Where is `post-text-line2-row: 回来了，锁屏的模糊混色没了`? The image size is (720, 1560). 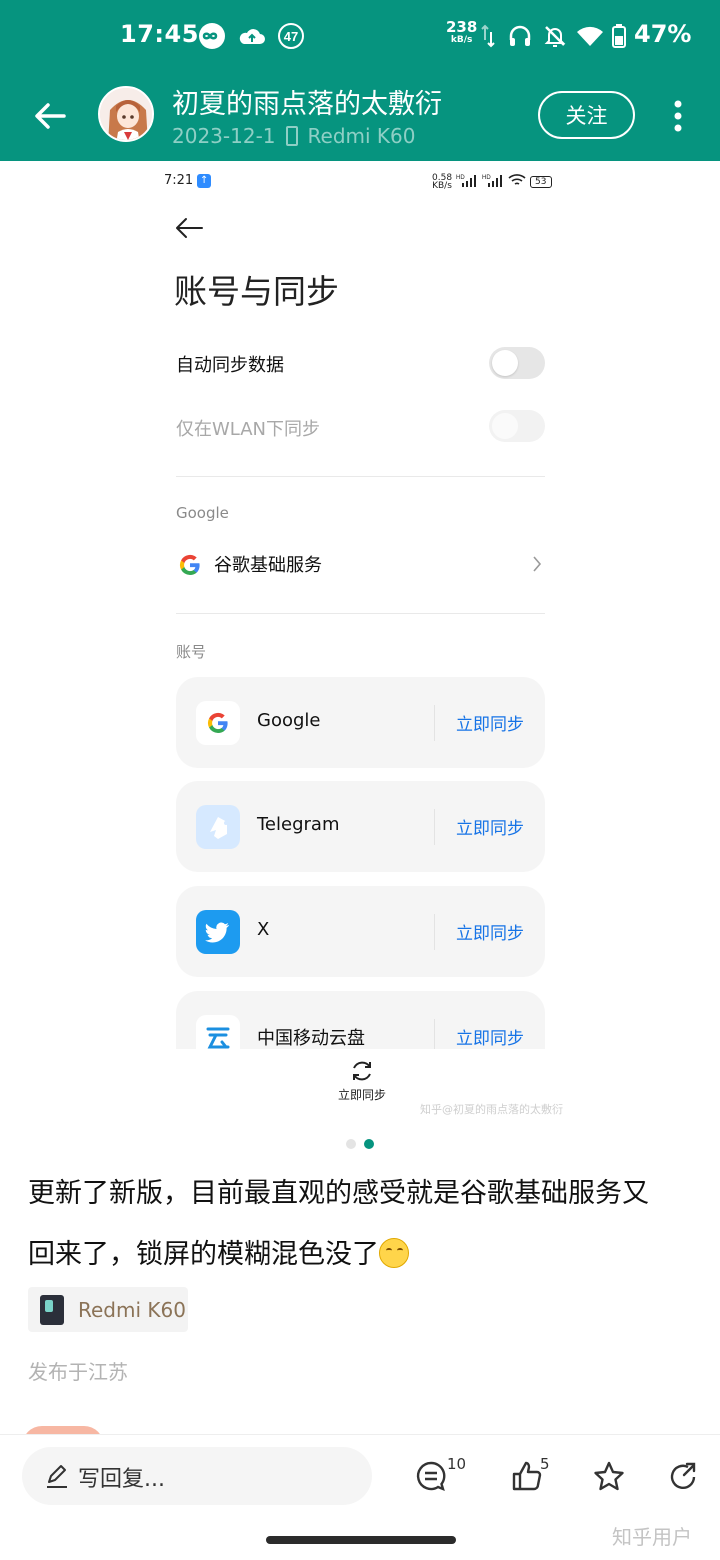 post-text-line2-row: 回来了，锁屏的模糊混色没了 is located at coordinates (363, 1254).